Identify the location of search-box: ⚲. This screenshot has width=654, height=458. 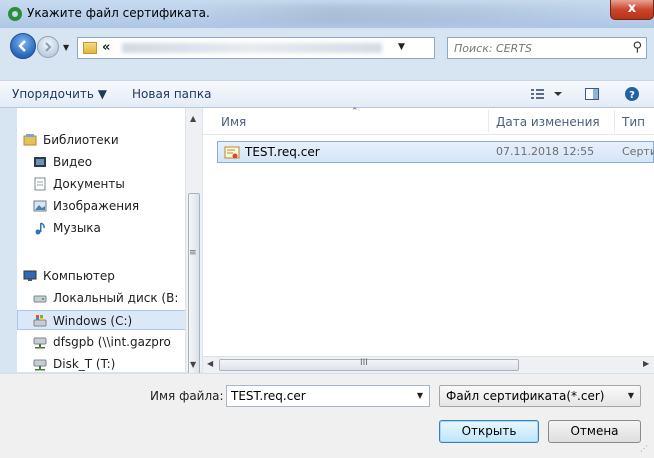
(547, 48).